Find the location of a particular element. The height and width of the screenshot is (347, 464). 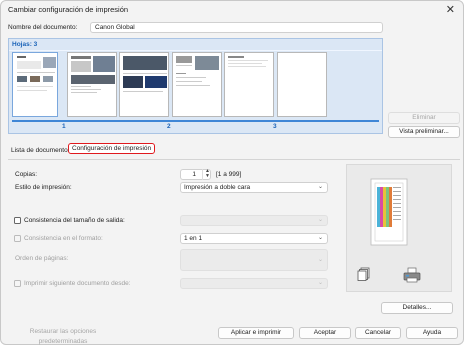

ok-button: Aceptar is located at coordinates (325, 333).